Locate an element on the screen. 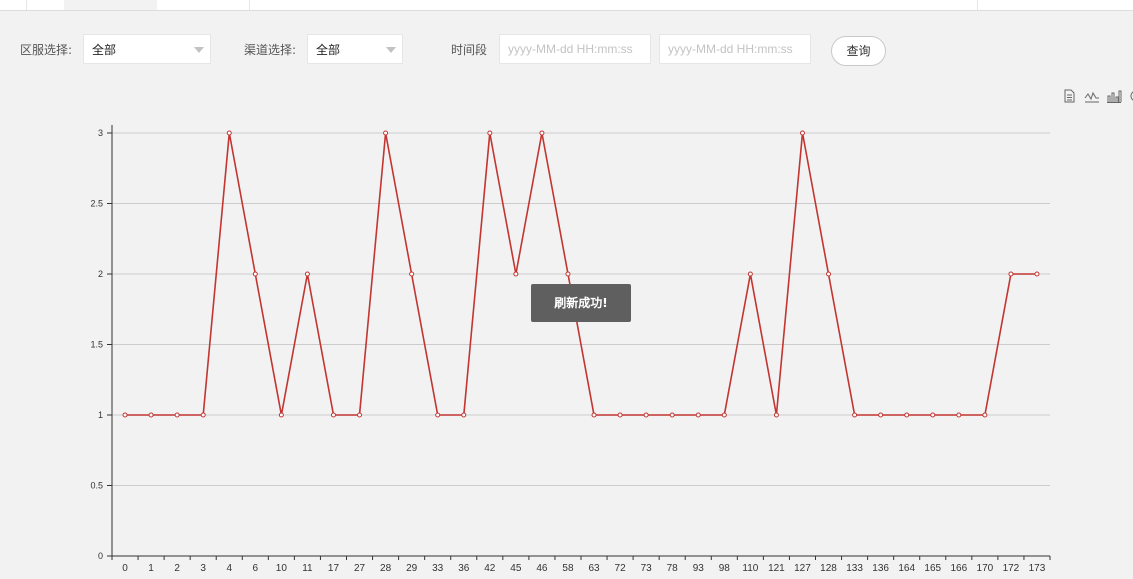 The height and width of the screenshot is (579, 1133). x-tick-label: 33 is located at coordinates (438, 568).